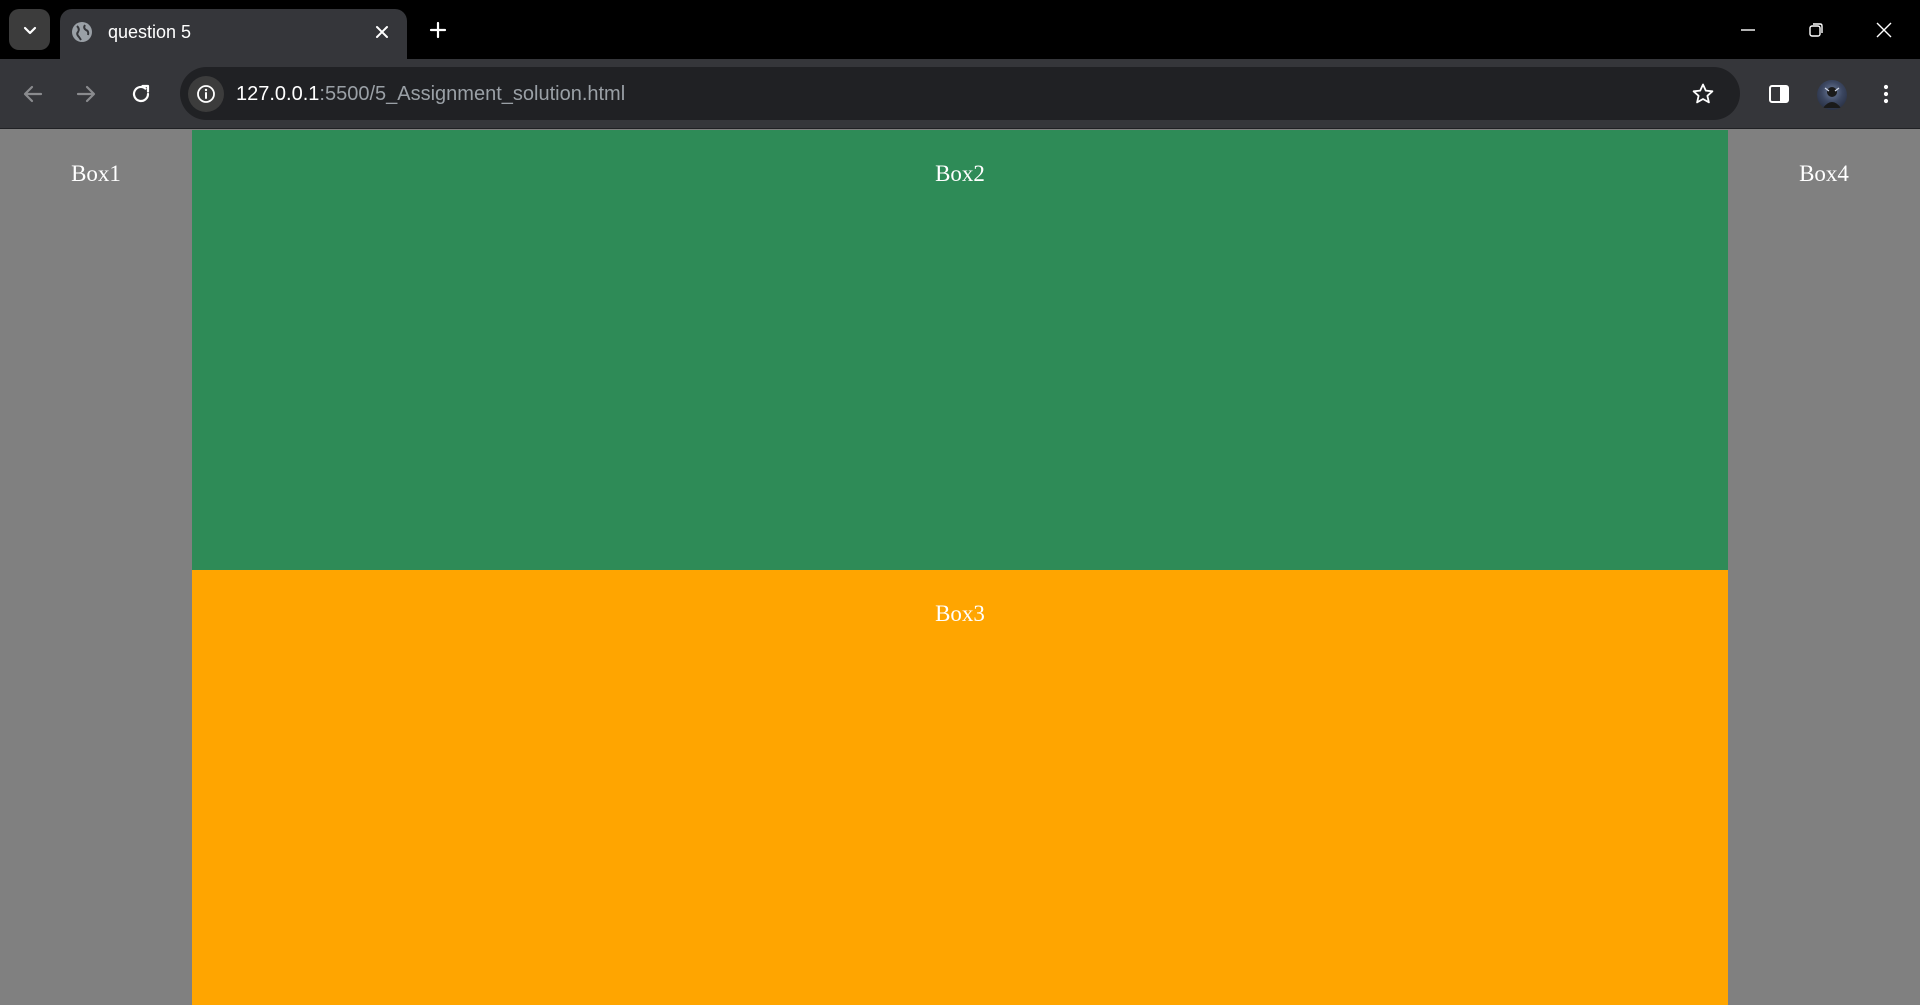 The height and width of the screenshot is (1005, 1920). I want to click on url-path: :5500/5_Assignment_solution.html, so click(472, 94).